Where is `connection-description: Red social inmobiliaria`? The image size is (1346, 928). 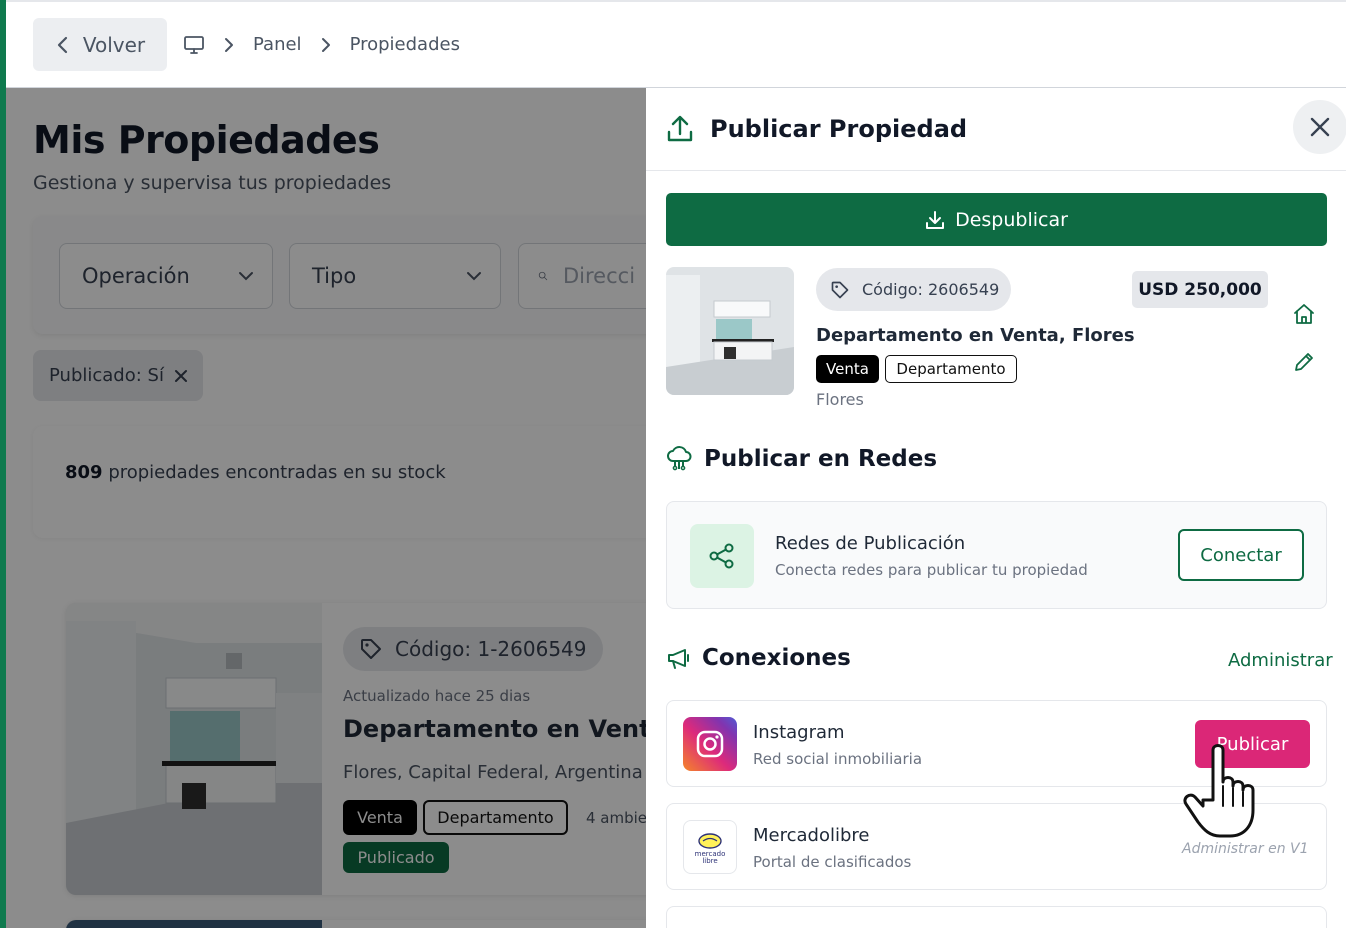 connection-description: Red social inmobiliaria is located at coordinates (838, 759).